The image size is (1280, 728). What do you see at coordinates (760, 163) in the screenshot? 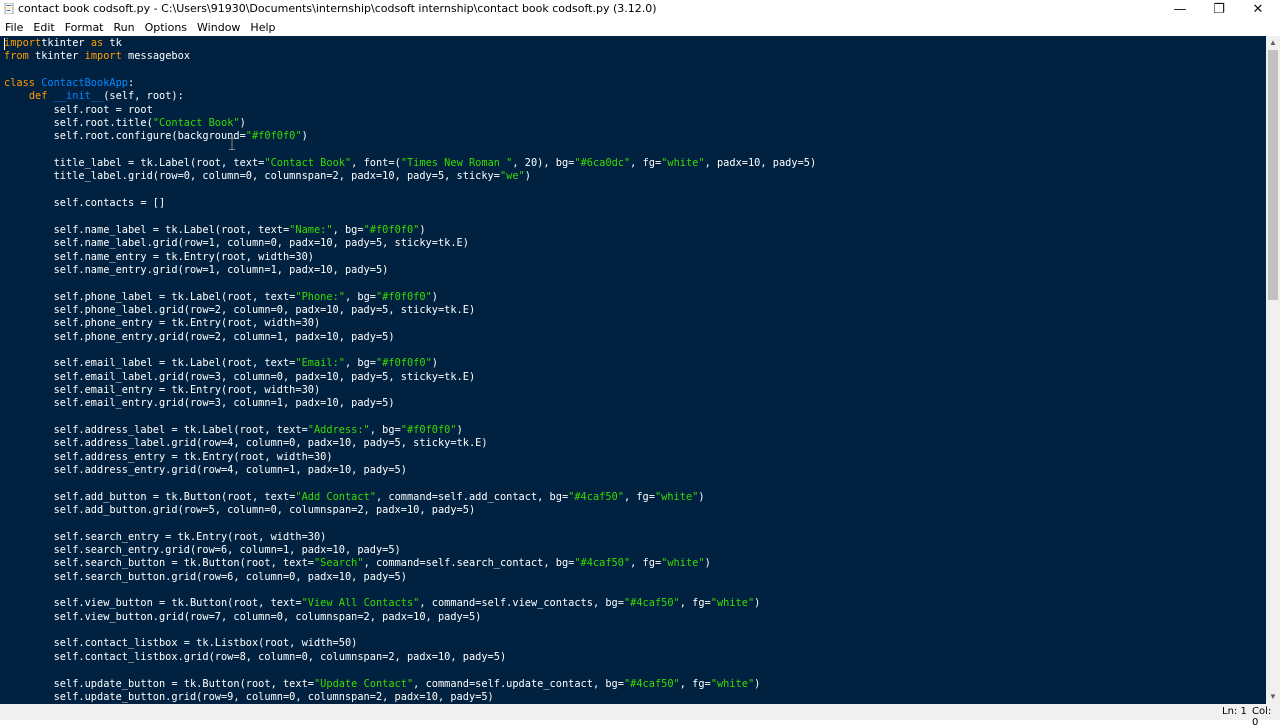
I see `code-token: , padx=10, pady=5)` at bounding box center [760, 163].